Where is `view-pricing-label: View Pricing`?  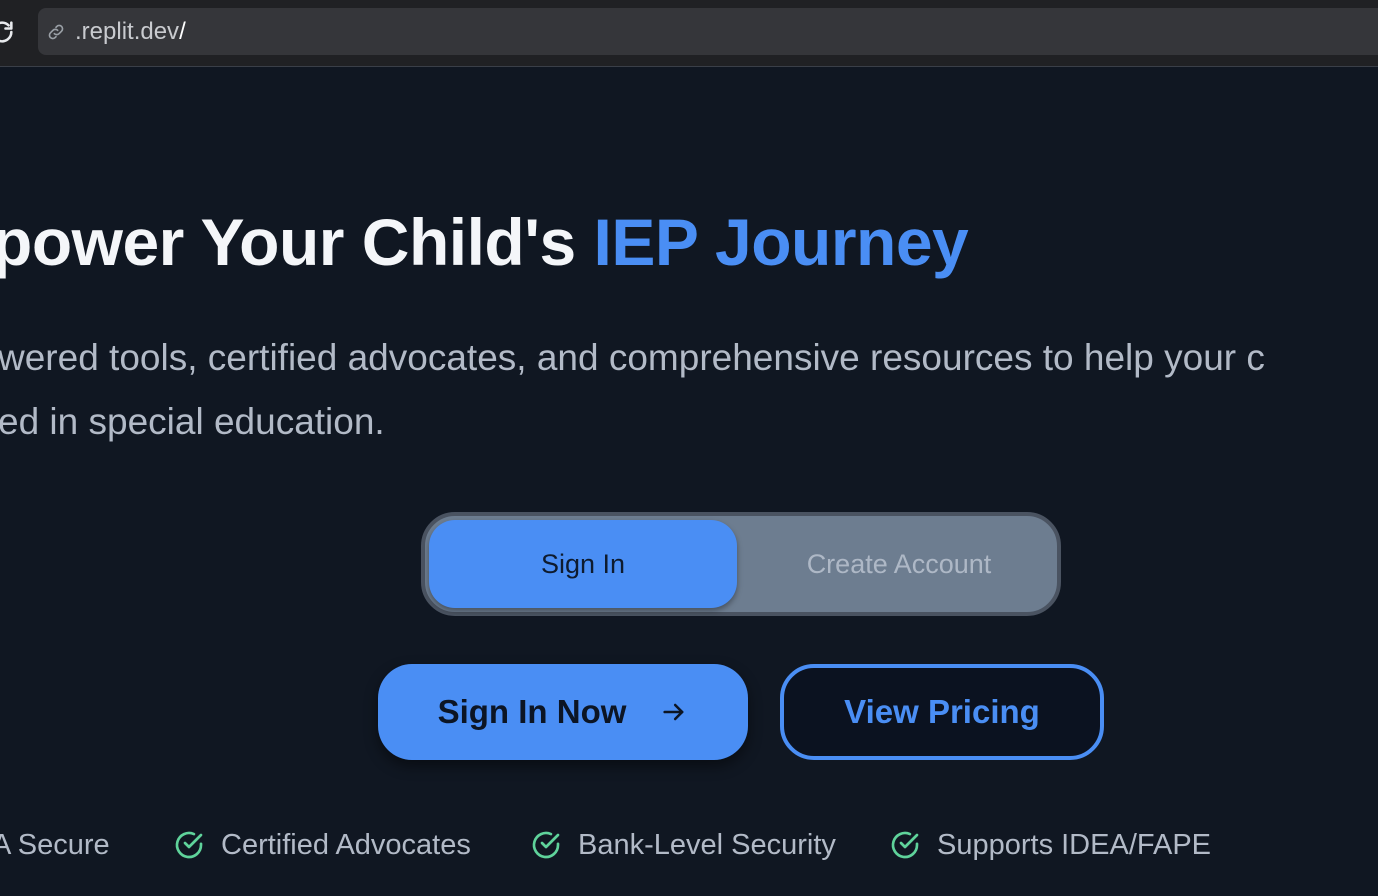 view-pricing-label: View Pricing is located at coordinates (942, 711).